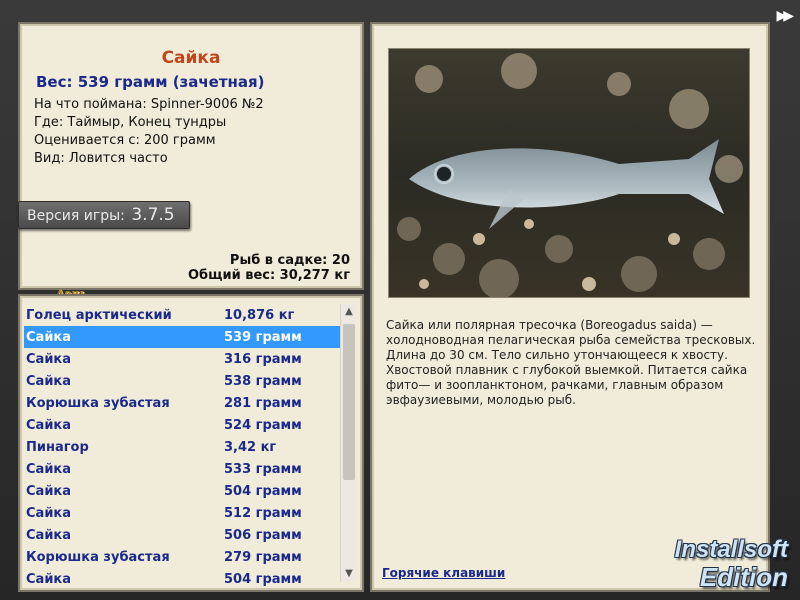  I want to click on watermark-line1: Installsoft, so click(731, 549).